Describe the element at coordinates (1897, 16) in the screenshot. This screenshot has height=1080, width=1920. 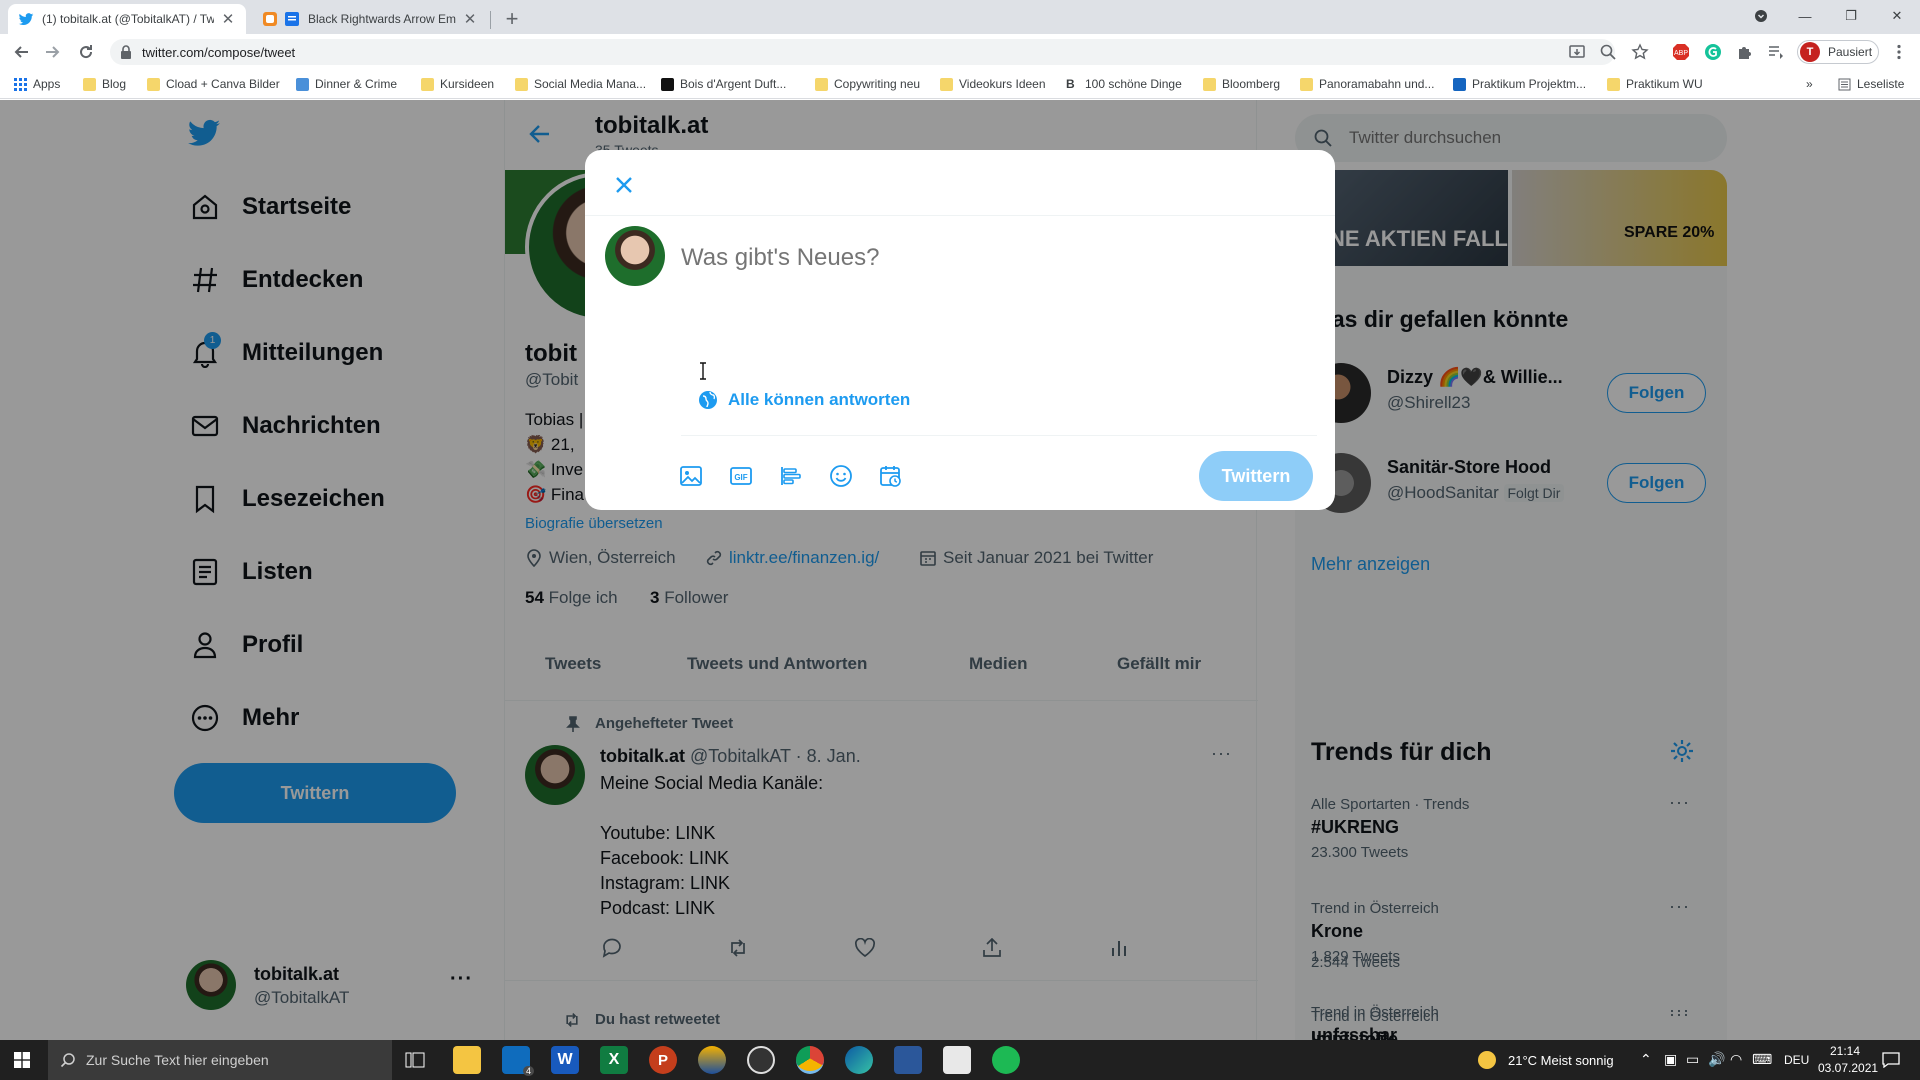
I see `close-window-button: ✕` at that location.